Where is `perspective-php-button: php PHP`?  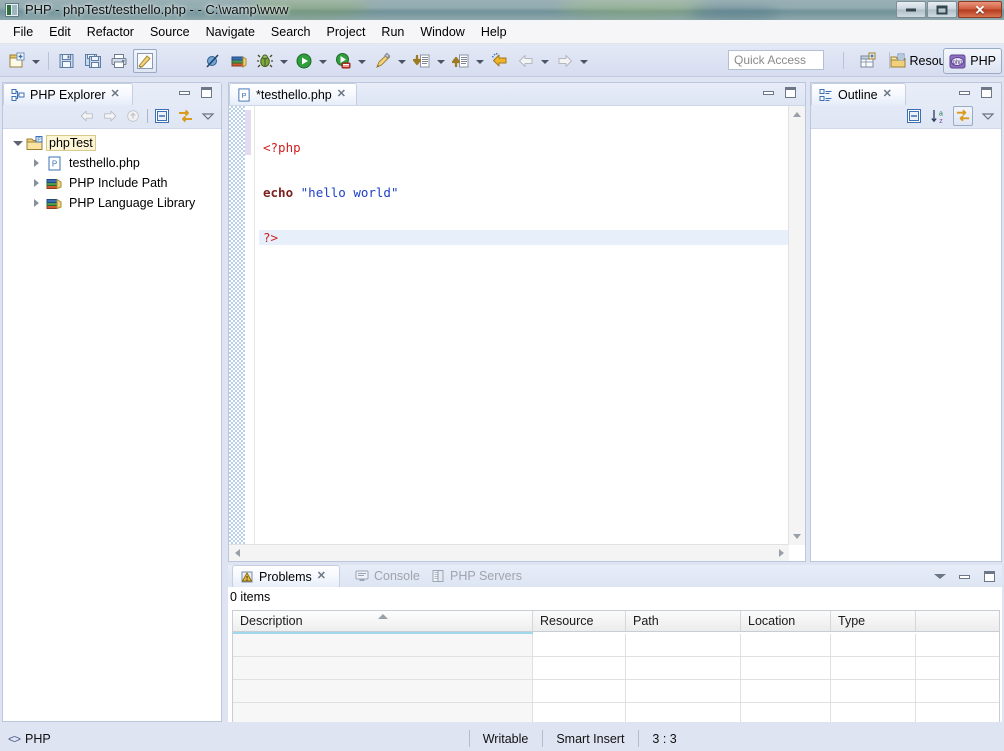 perspective-php-button: php PHP is located at coordinates (972, 61).